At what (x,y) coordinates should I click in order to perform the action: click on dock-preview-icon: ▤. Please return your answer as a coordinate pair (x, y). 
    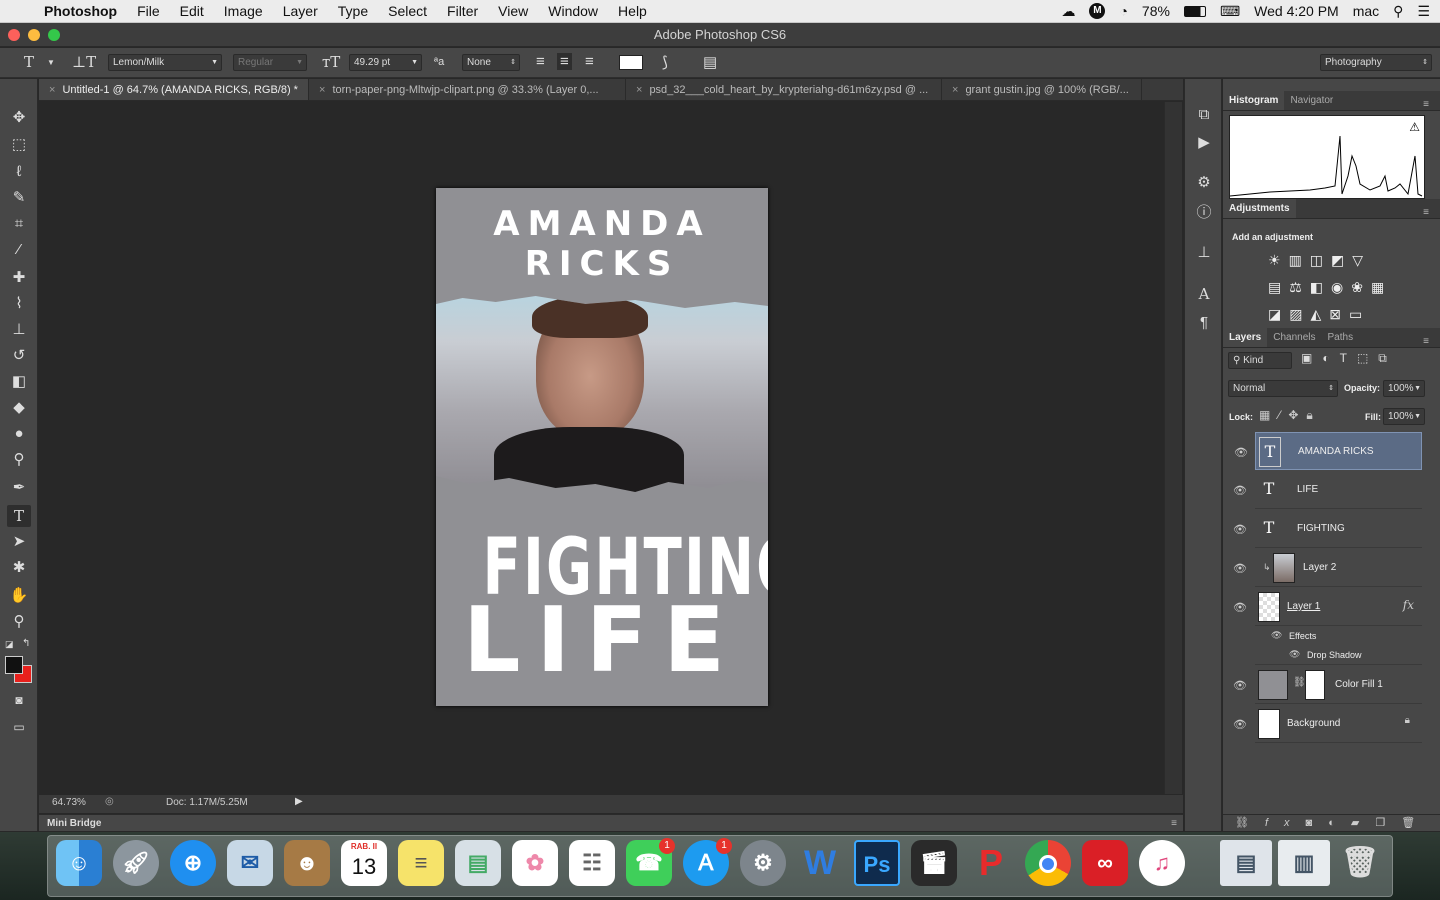
    Looking at the image, I should click on (478, 863).